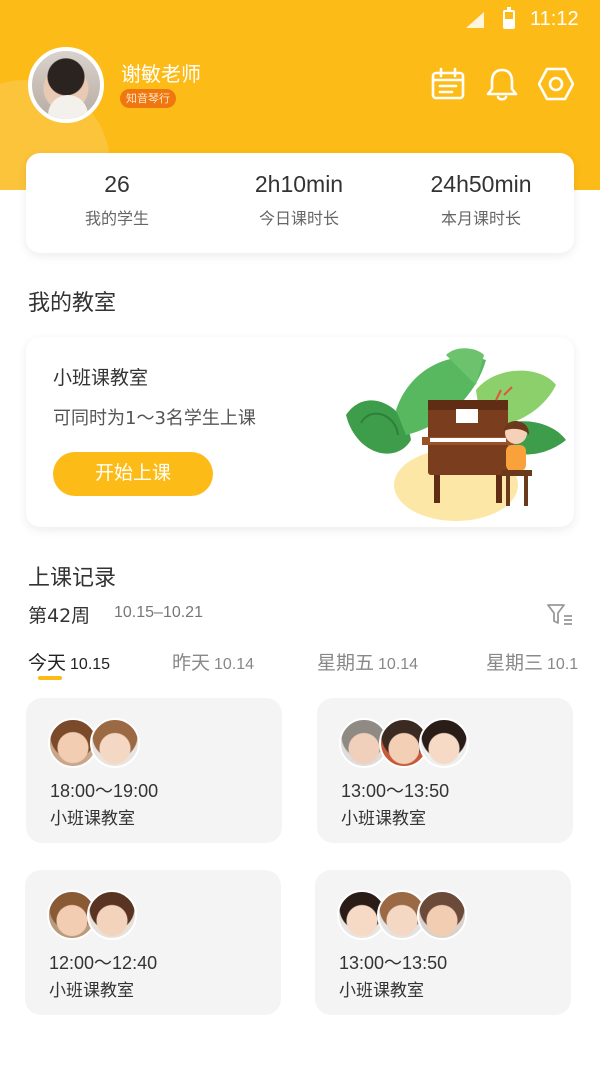  What do you see at coordinates (59, 616) in the screenshot?
I see `week-label: 第42周` at bounding box center [59, 616].